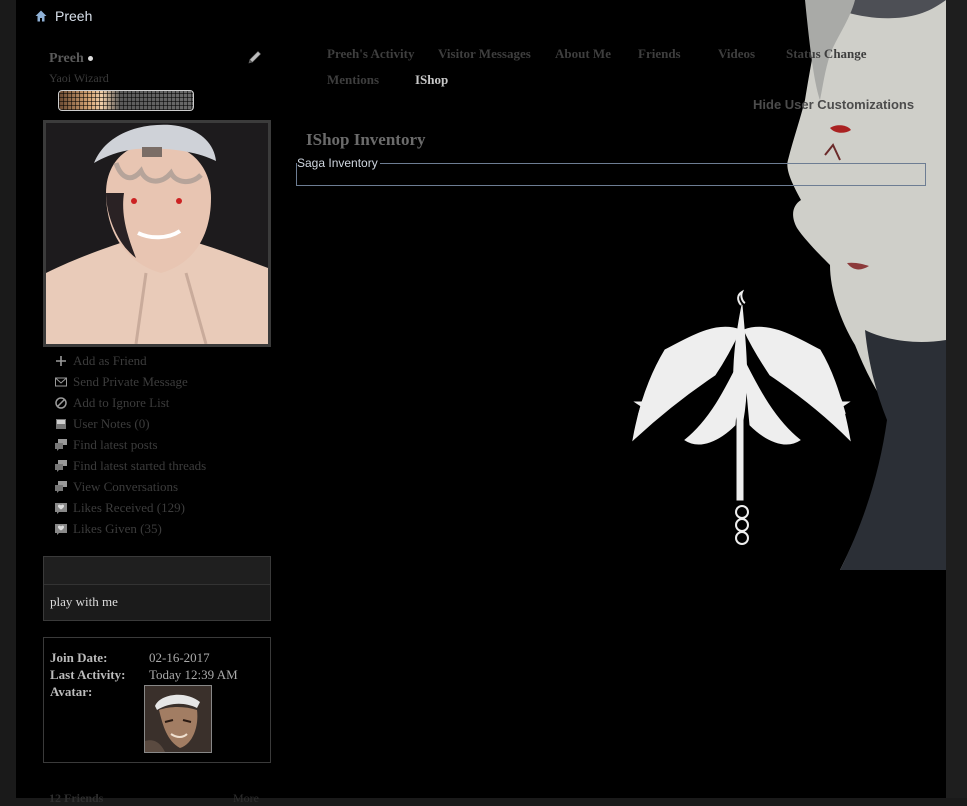 This screenshot has width=967, height=806. Describe the element at coordinates (41, 16) in the screenshot. I see `home-icon` at that location.